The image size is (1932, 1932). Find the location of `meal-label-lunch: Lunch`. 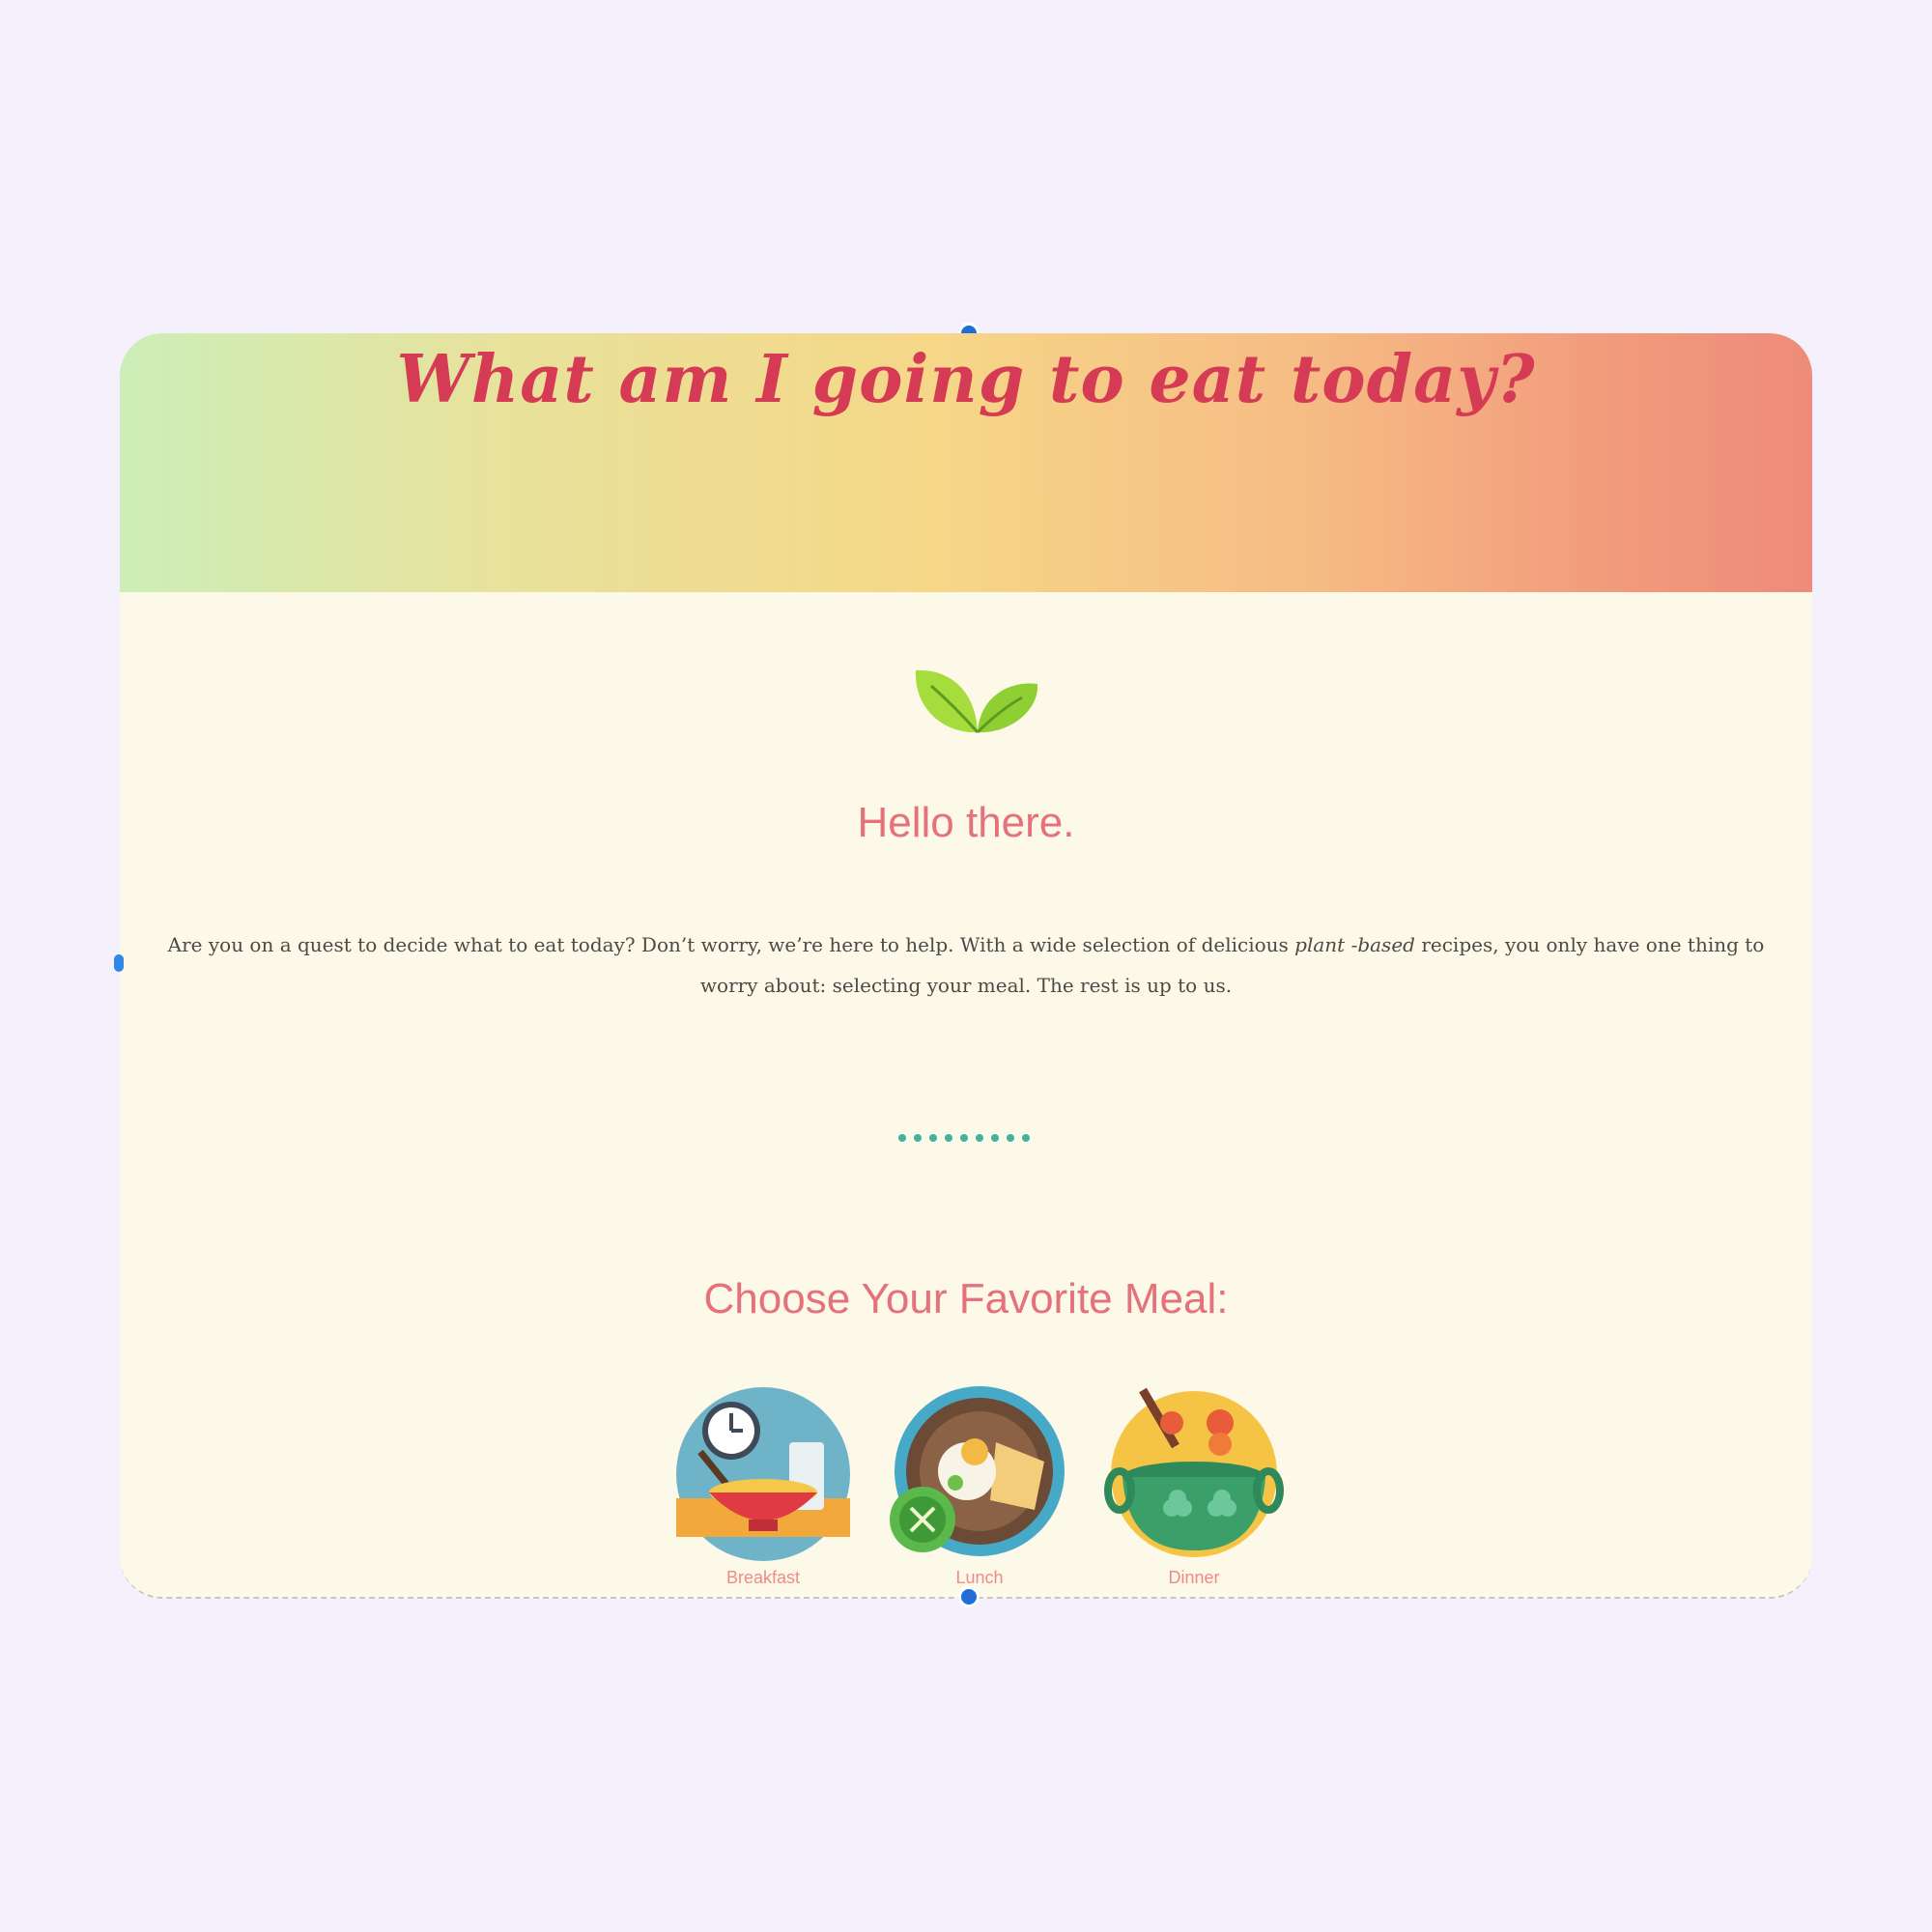

meal-label-lunch: Lunch is located at coordinates (979, 1577).